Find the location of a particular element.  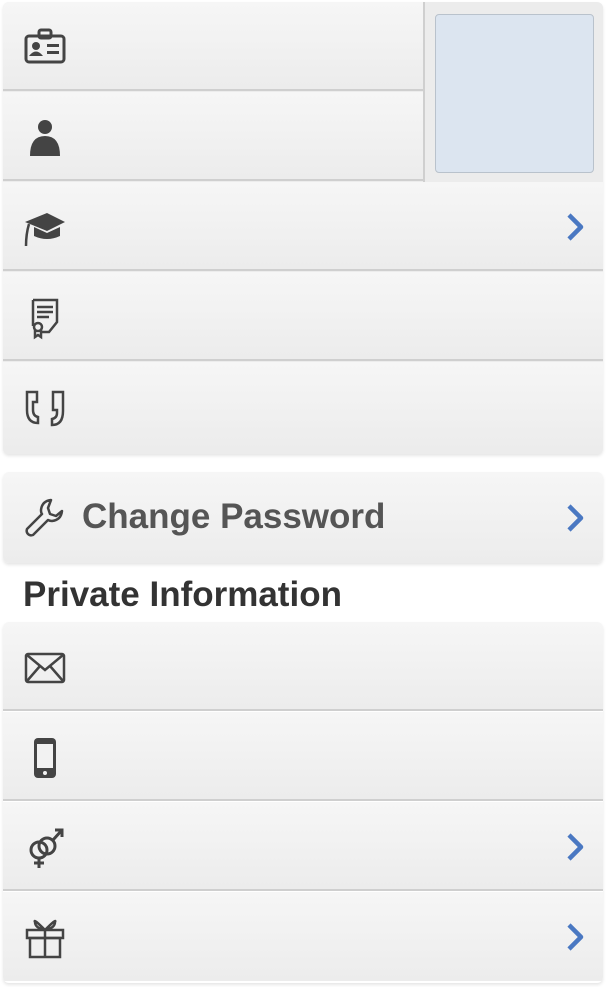

certificate-row is located at coordinates (303, 316).